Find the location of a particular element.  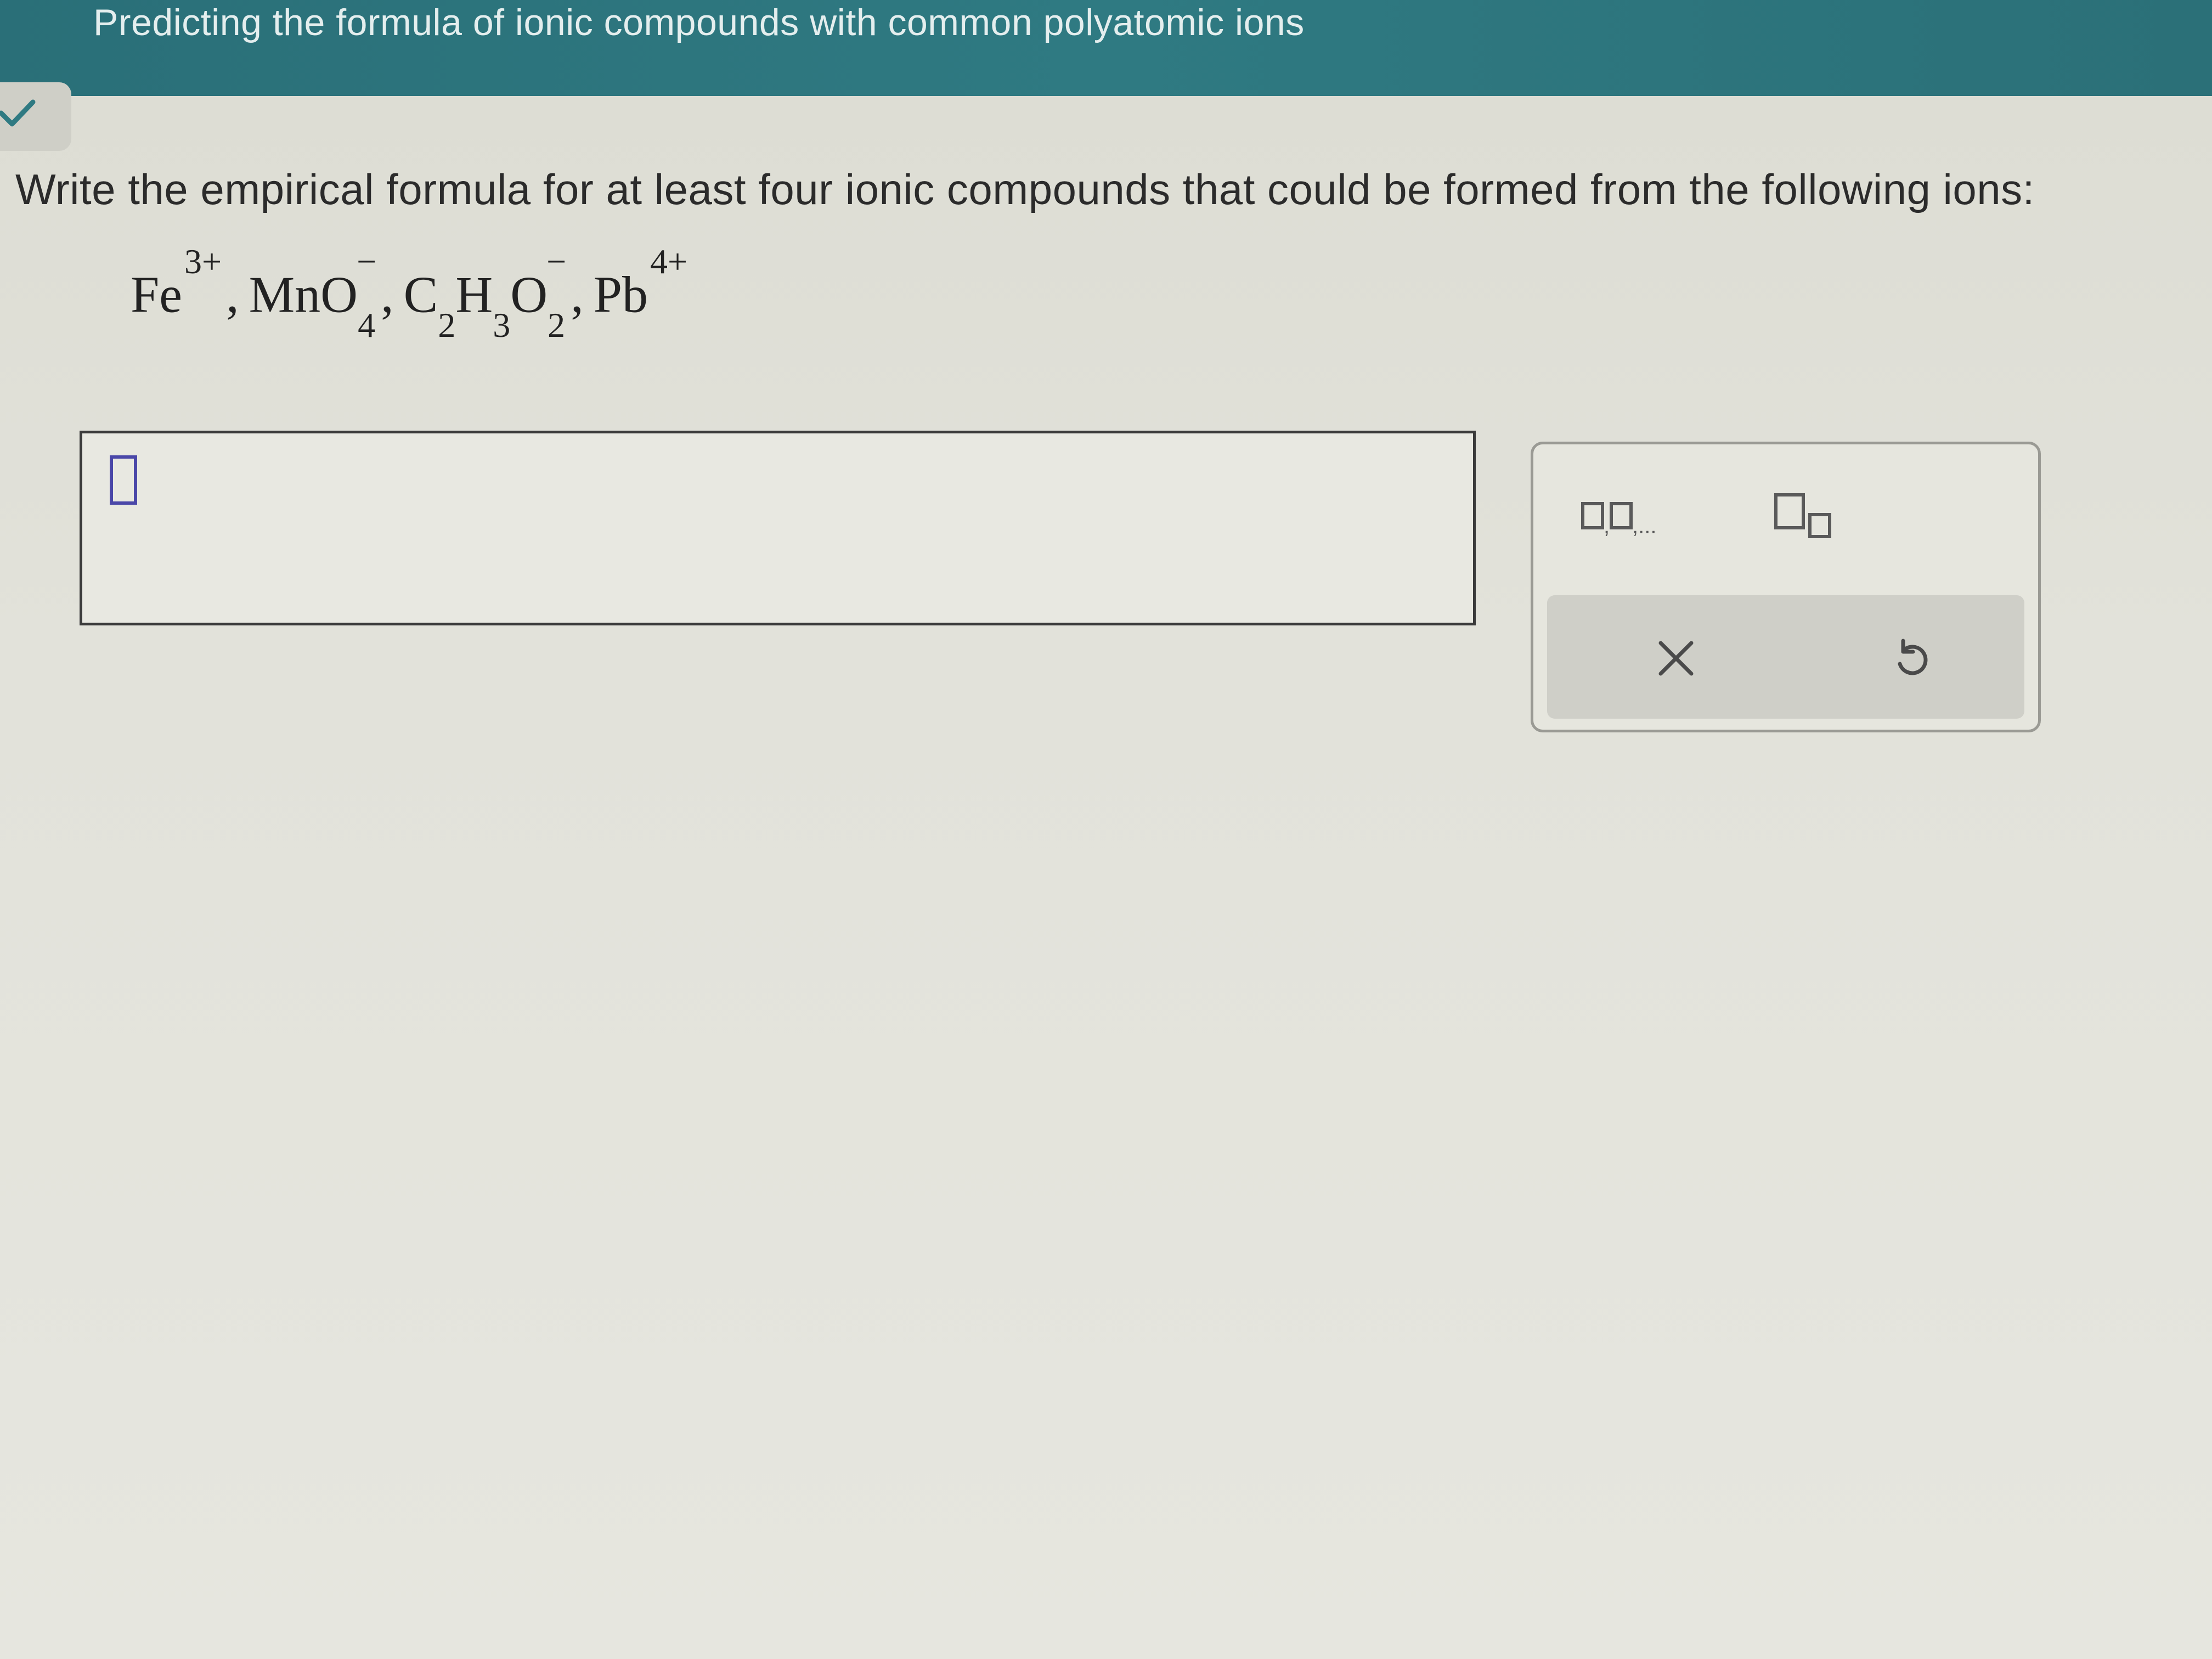

undo-icon is located at coordinates (1913, 657).